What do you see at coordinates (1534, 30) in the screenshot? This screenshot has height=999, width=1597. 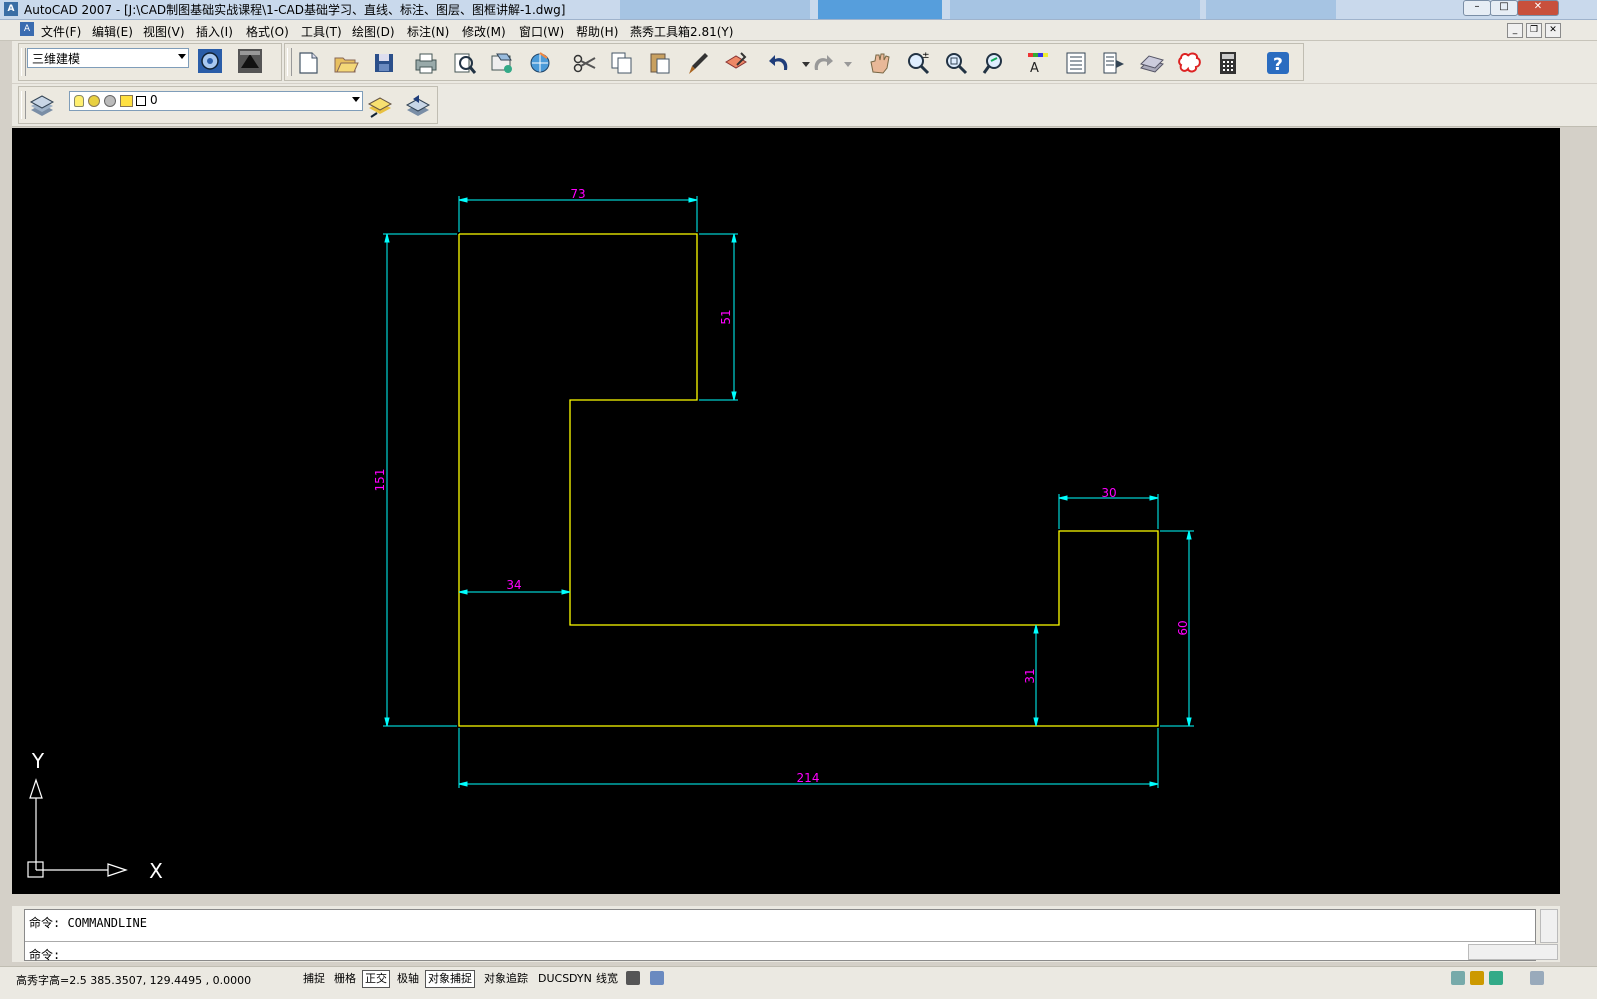 I see `mdi-restore-button: ❐` at bounding box center [1534, 30].